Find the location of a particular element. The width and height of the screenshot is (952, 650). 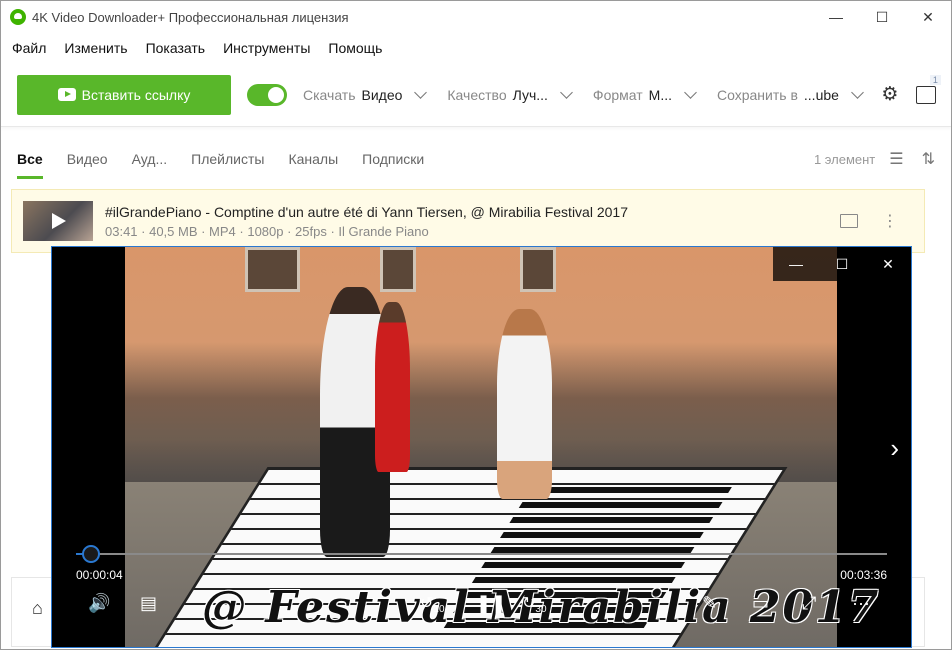

subtitles-icon: ▤ is located at coordinates (148, 603).